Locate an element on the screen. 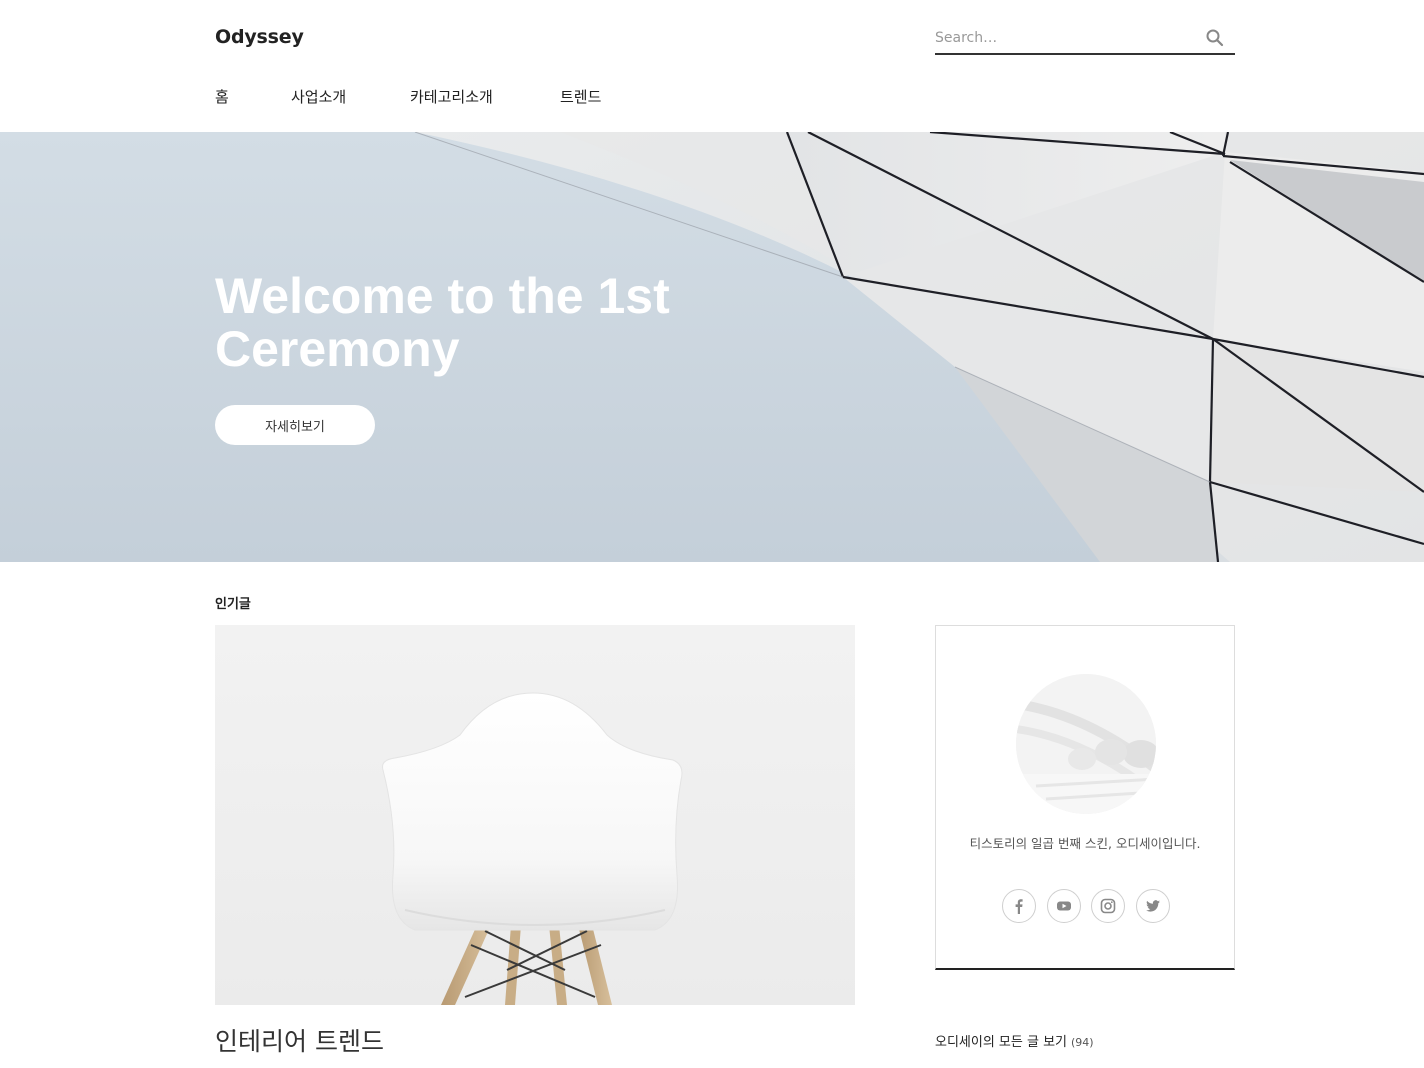  view-details-button: 자세히보기 is located at coordinates (295, 425).